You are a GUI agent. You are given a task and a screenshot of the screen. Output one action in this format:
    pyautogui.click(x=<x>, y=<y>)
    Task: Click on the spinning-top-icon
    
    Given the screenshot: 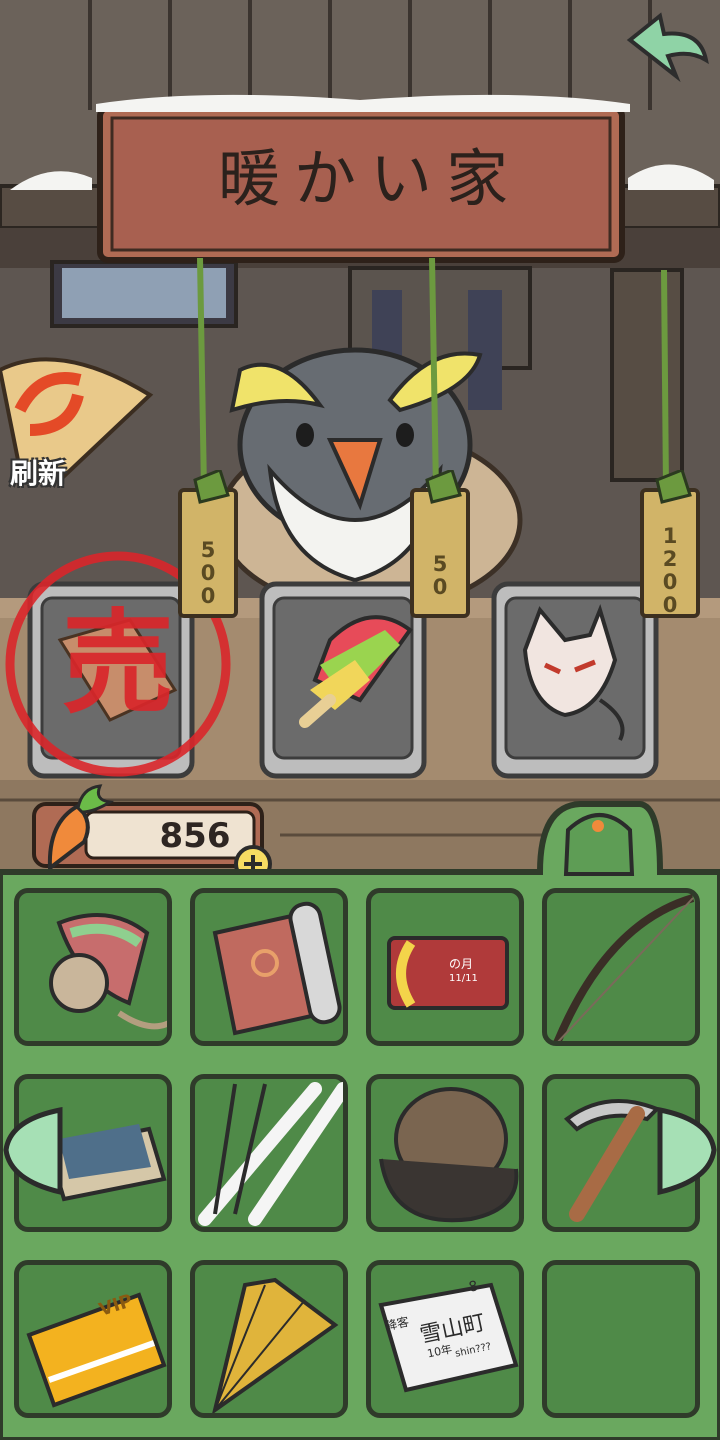 What is the action you would take?
    pyautogui.click(x=110, y=971)
    